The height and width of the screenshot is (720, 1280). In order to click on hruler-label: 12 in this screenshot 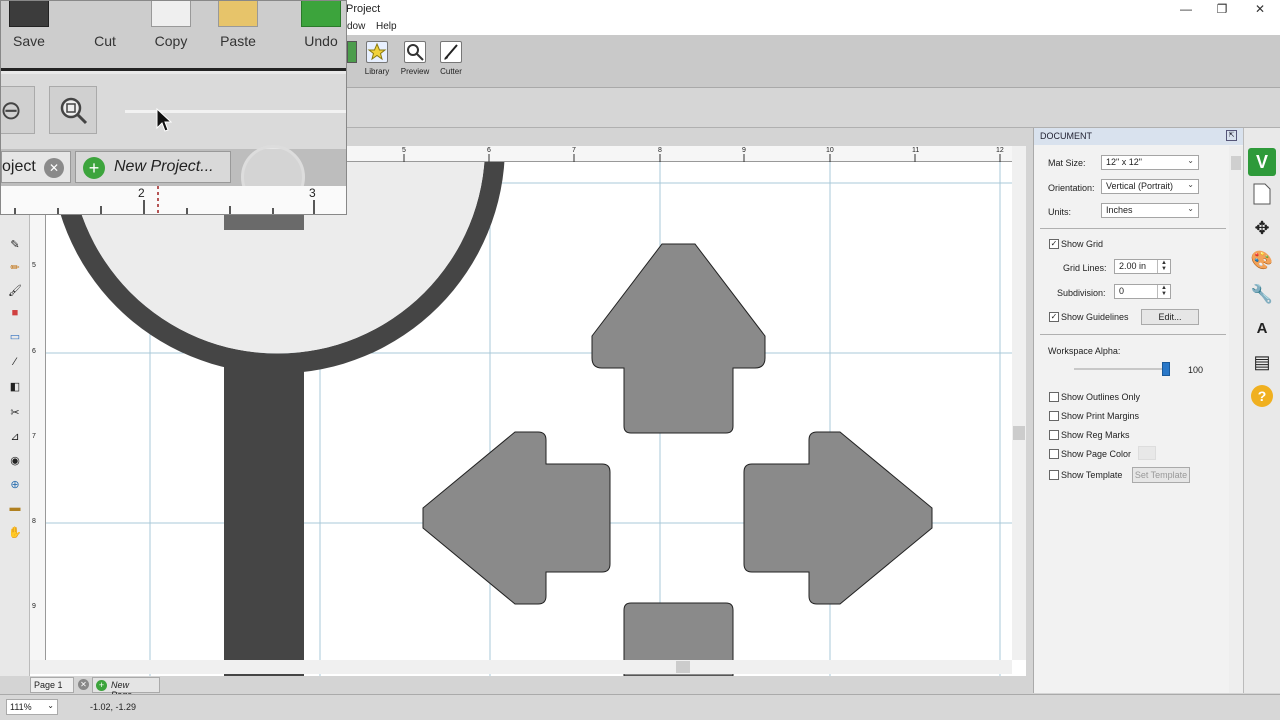, I will do `click(1000, 150)`.